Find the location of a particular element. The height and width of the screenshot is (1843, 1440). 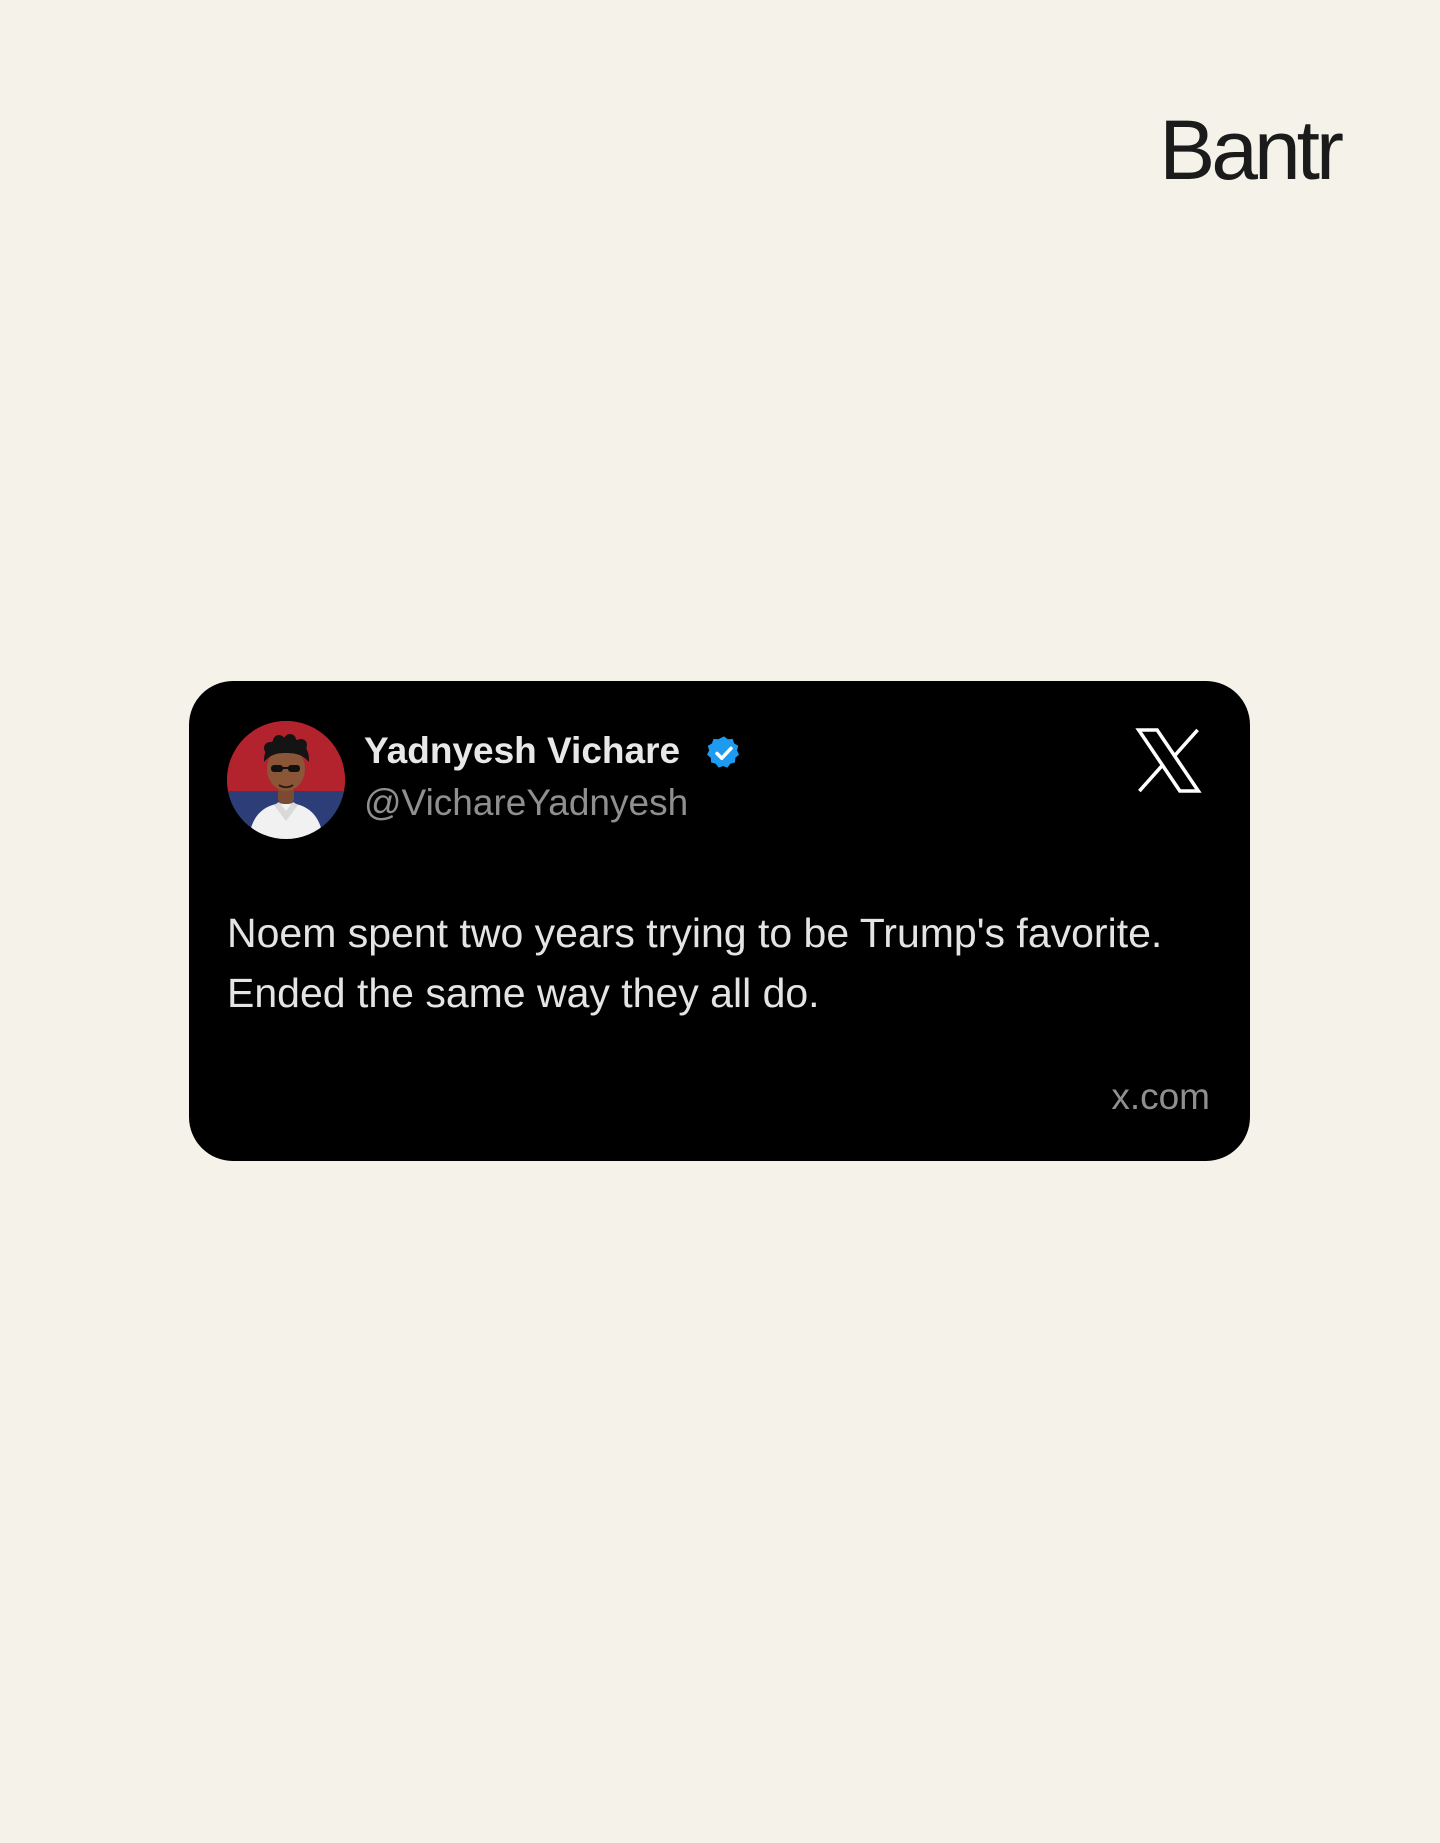

author-name: Yadnyesh Vichare is located at coordinates (522, 751).